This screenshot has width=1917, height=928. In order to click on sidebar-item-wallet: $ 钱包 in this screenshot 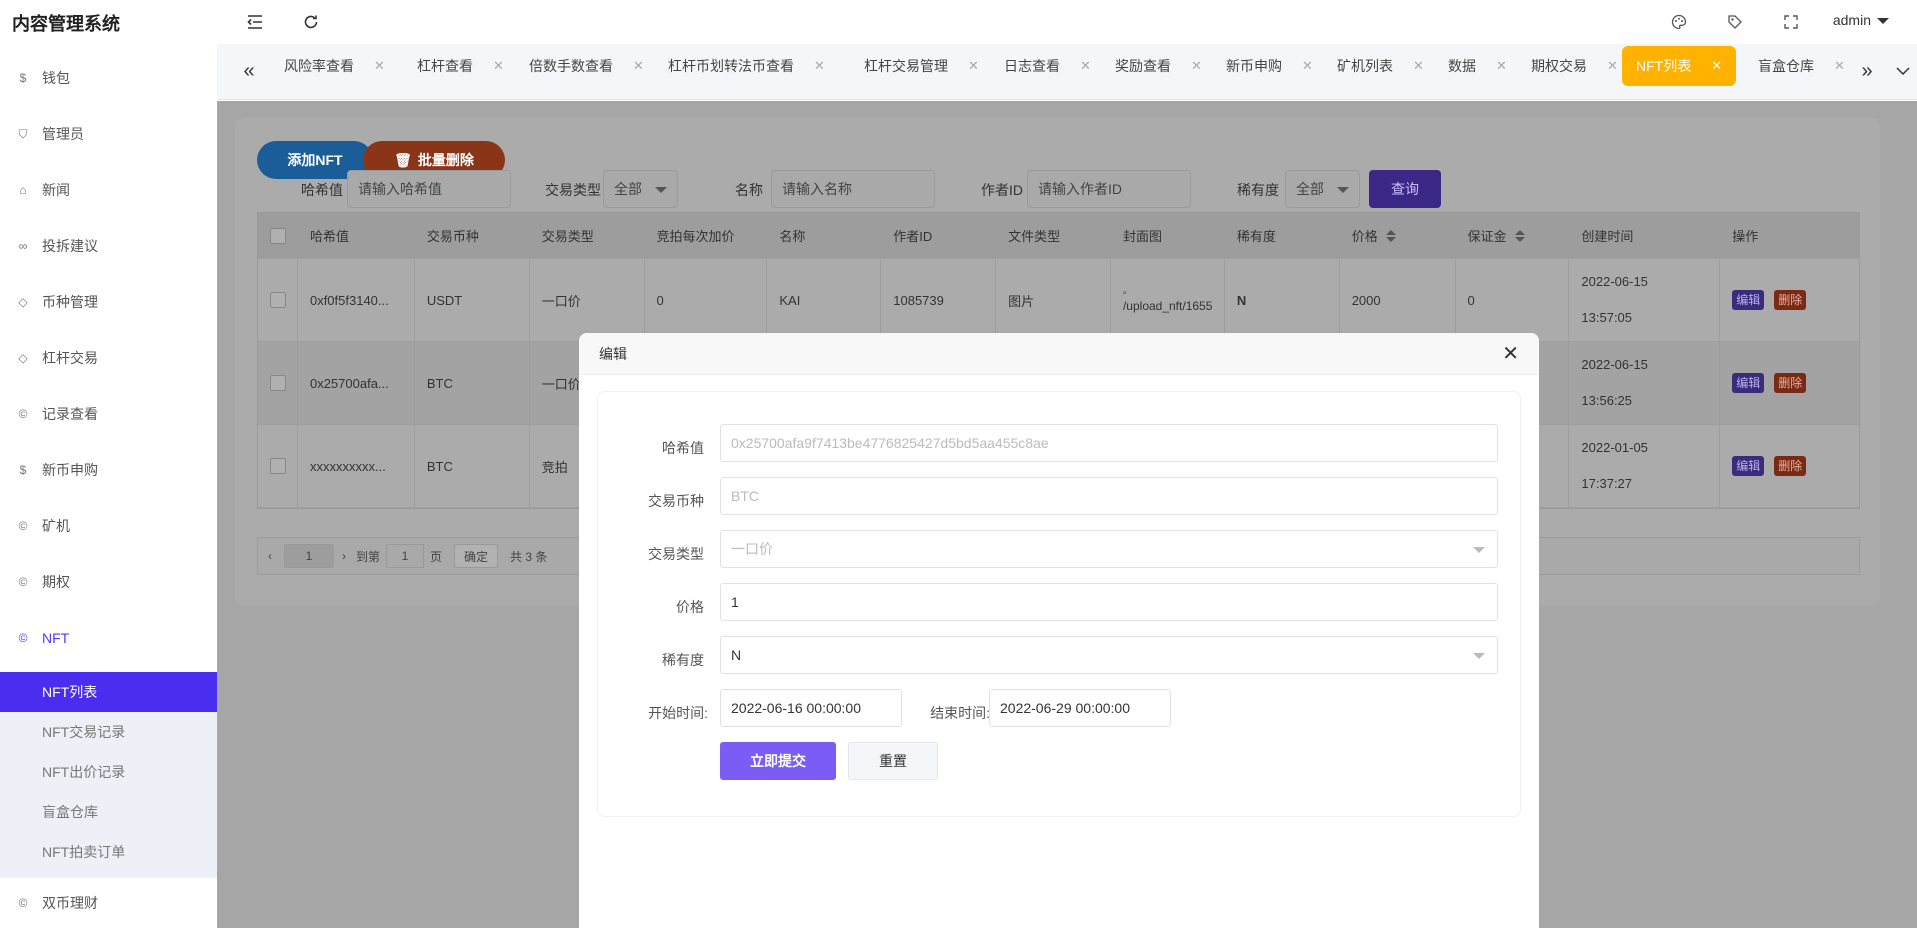, I will do `click(108, 78)`.